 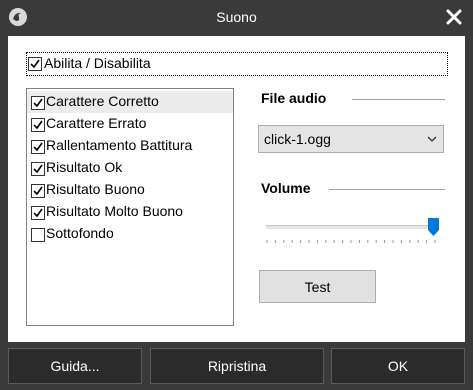 What do you see at coordinates (432, 139) in the screenshot?
I see `chevron-down-icon` at bounding box center [432, 139].